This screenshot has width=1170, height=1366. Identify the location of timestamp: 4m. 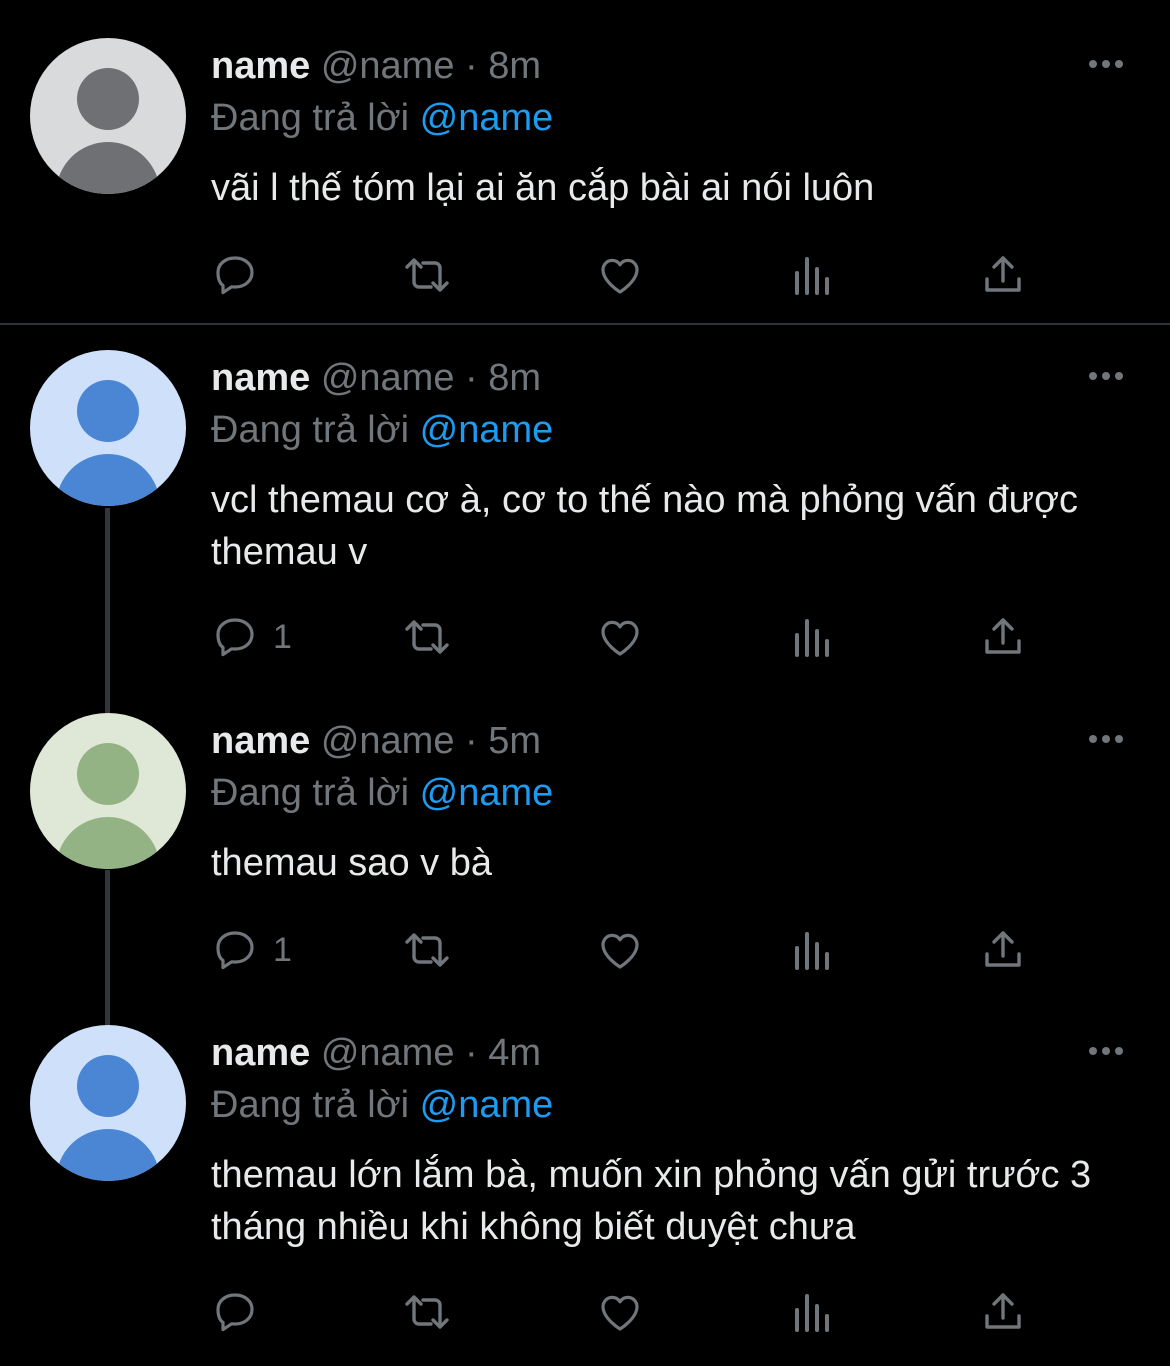
(514, 1053).